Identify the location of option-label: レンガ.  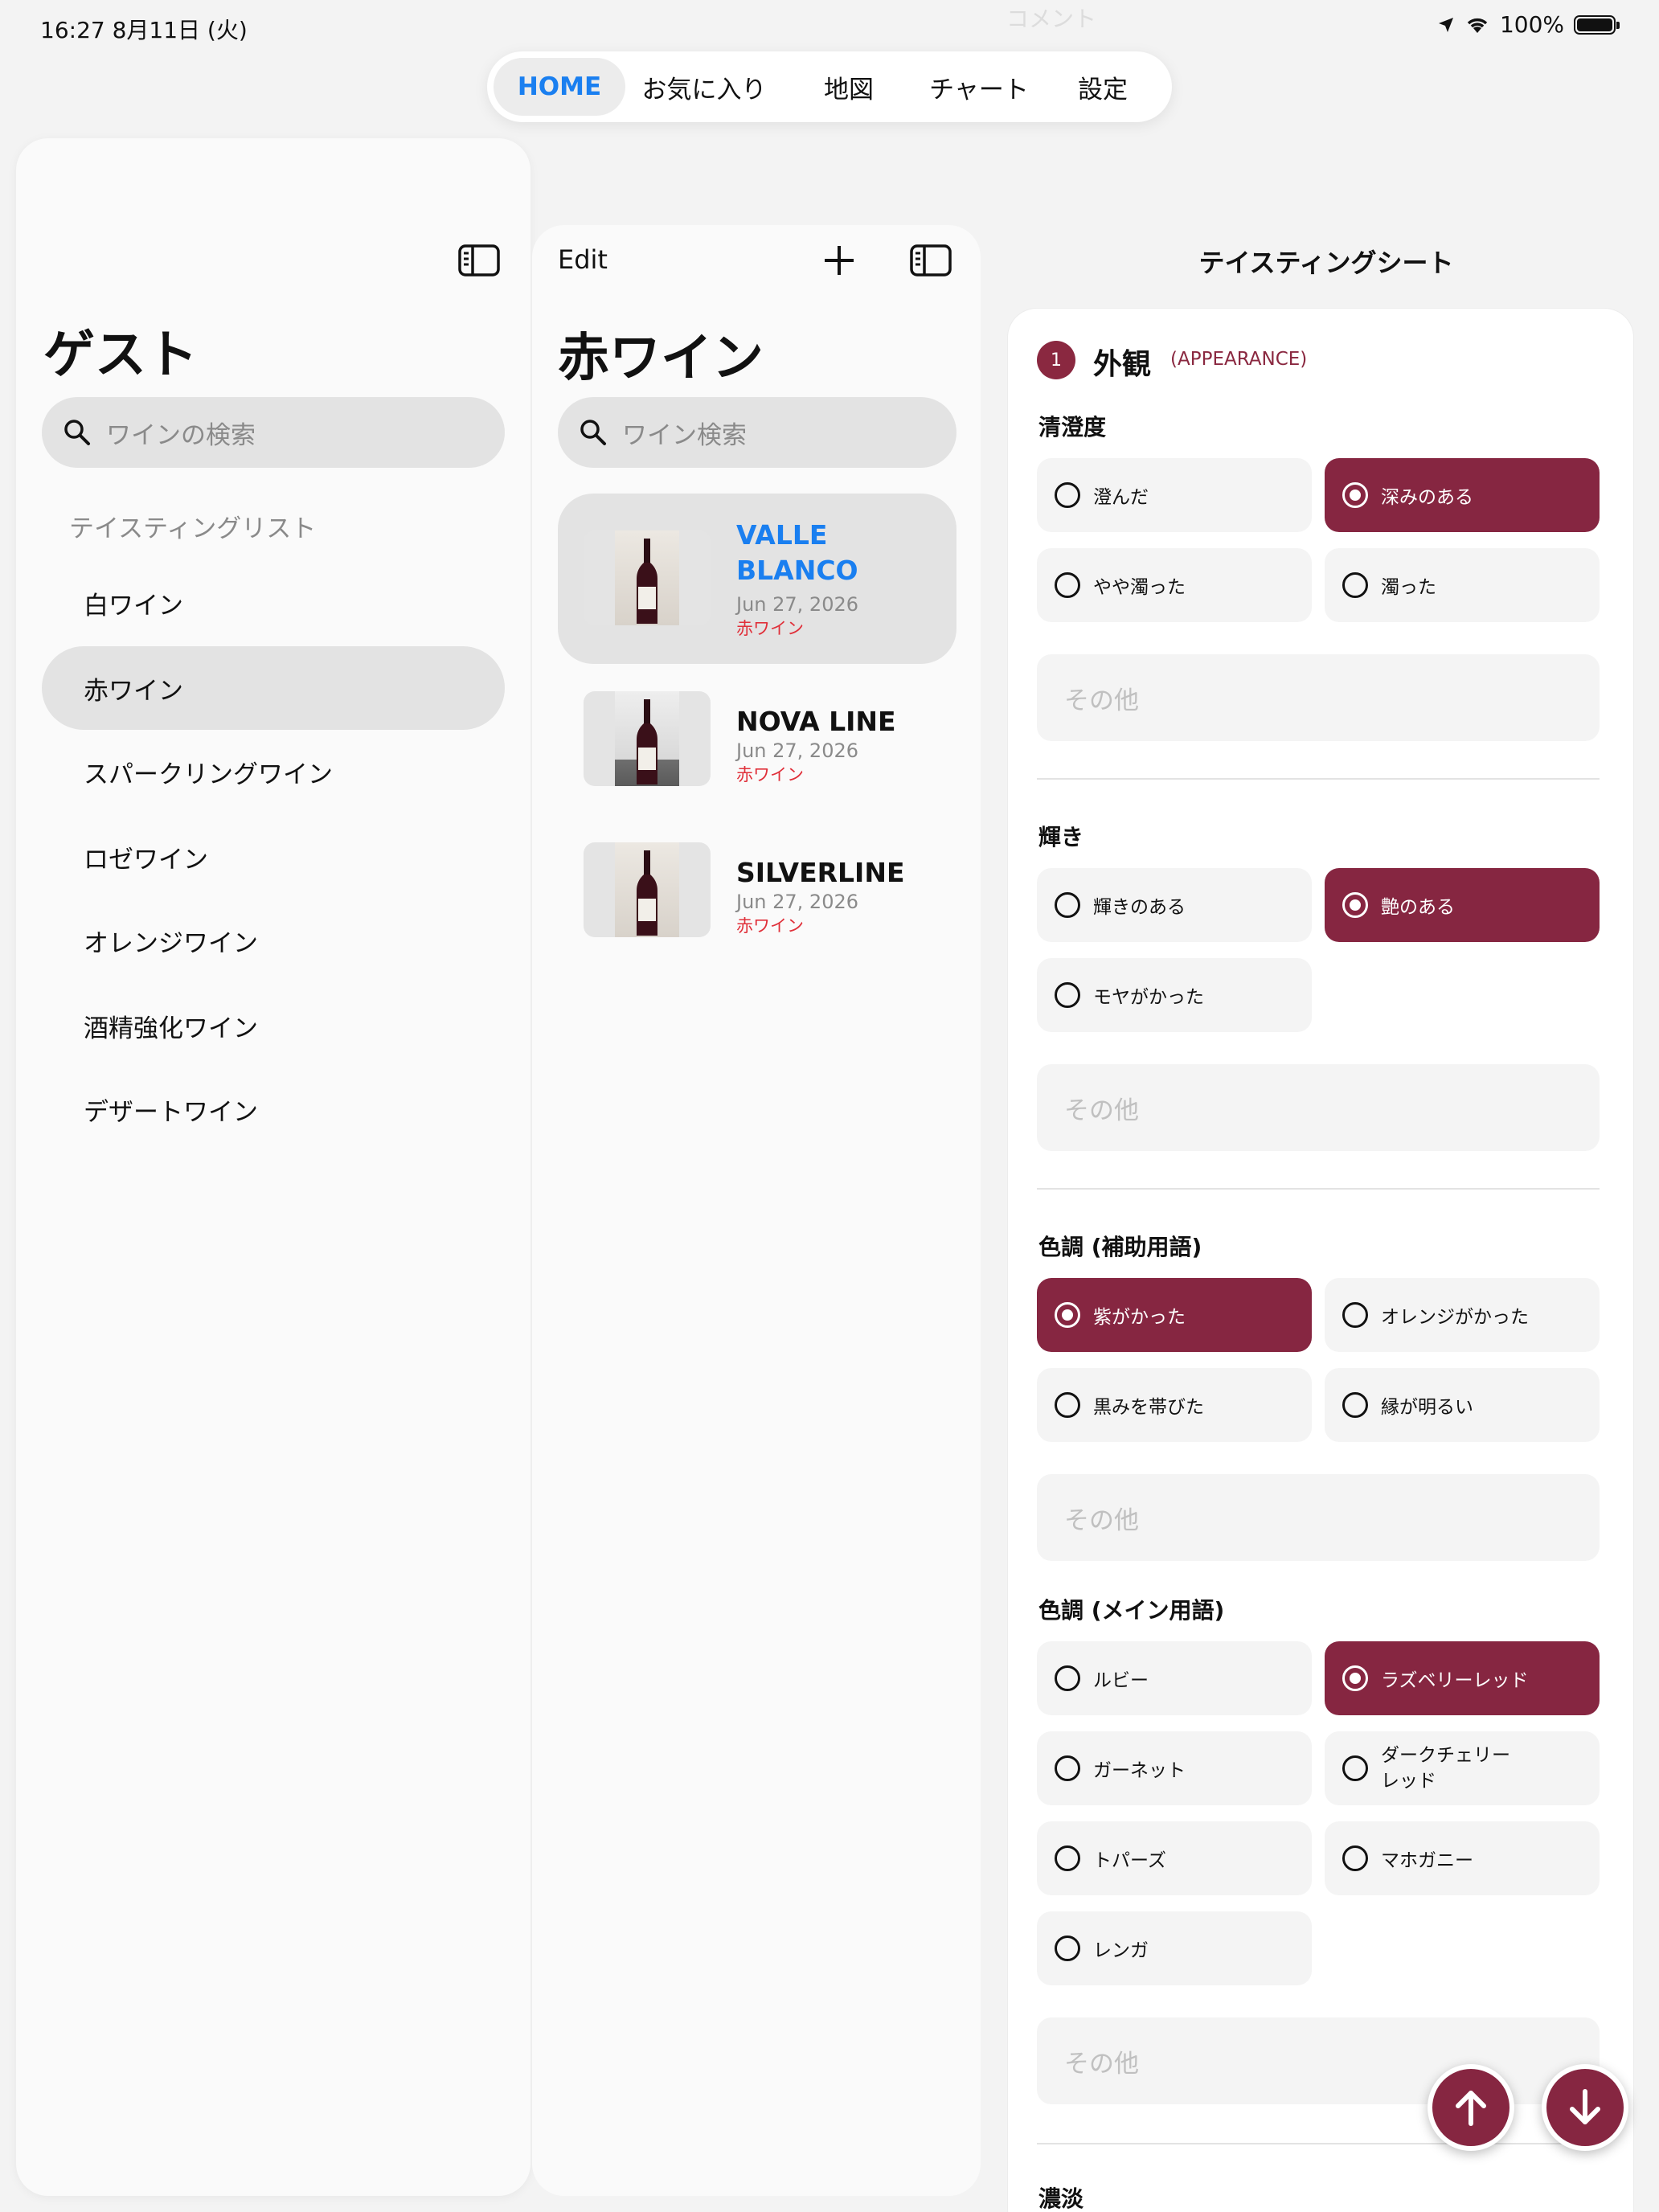
(1121, 1950).